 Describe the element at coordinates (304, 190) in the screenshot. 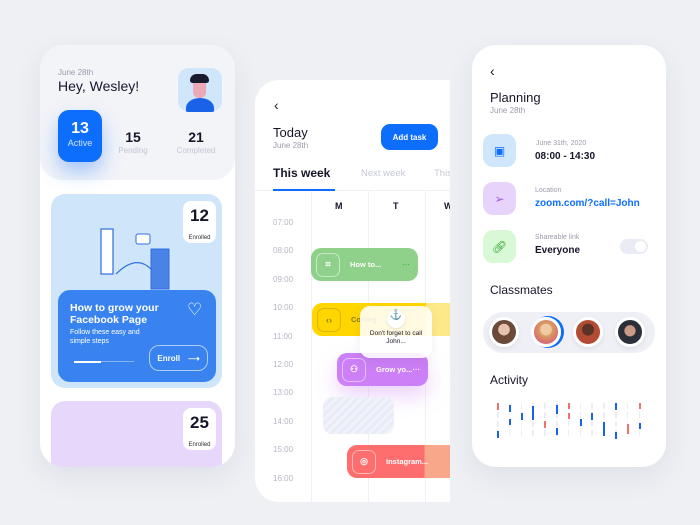

I see `tab-indicator` at that location.